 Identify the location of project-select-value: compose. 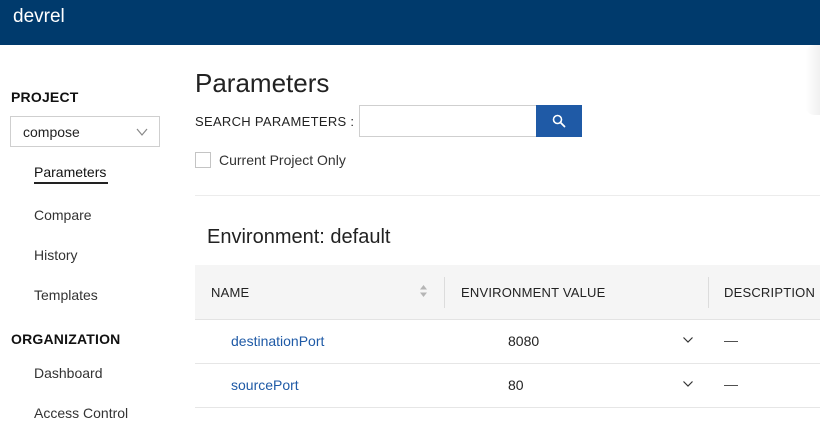
(51, 132).